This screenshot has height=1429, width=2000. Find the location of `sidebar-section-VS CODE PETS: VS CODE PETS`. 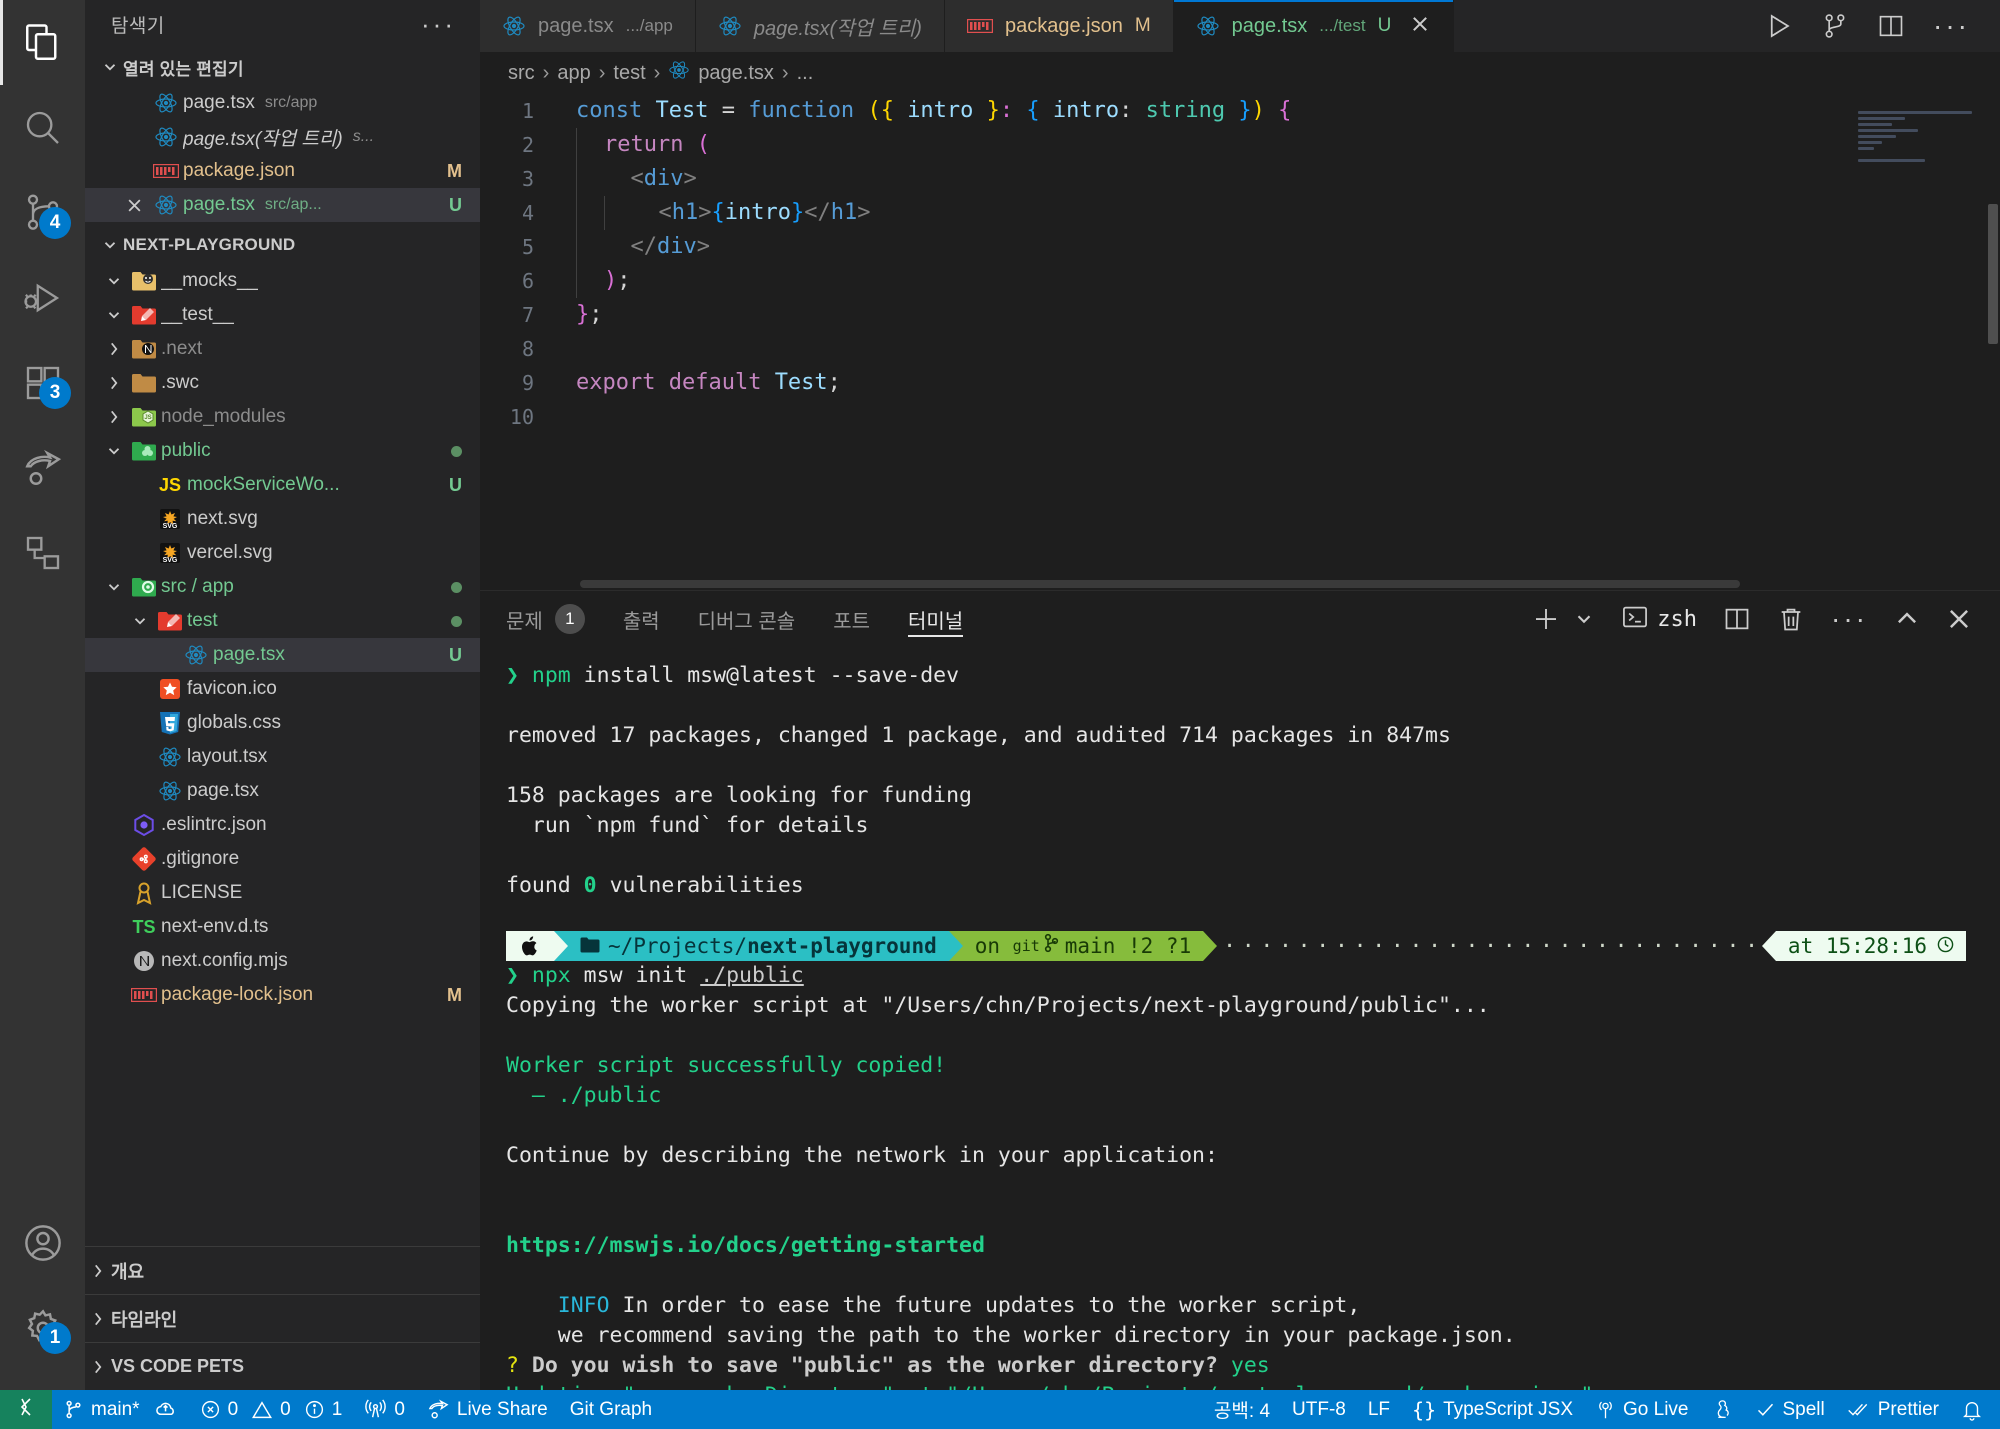

sidebar-section-VS CODE PETS: VS CODE PETS is located at coordinates (282, 1366).